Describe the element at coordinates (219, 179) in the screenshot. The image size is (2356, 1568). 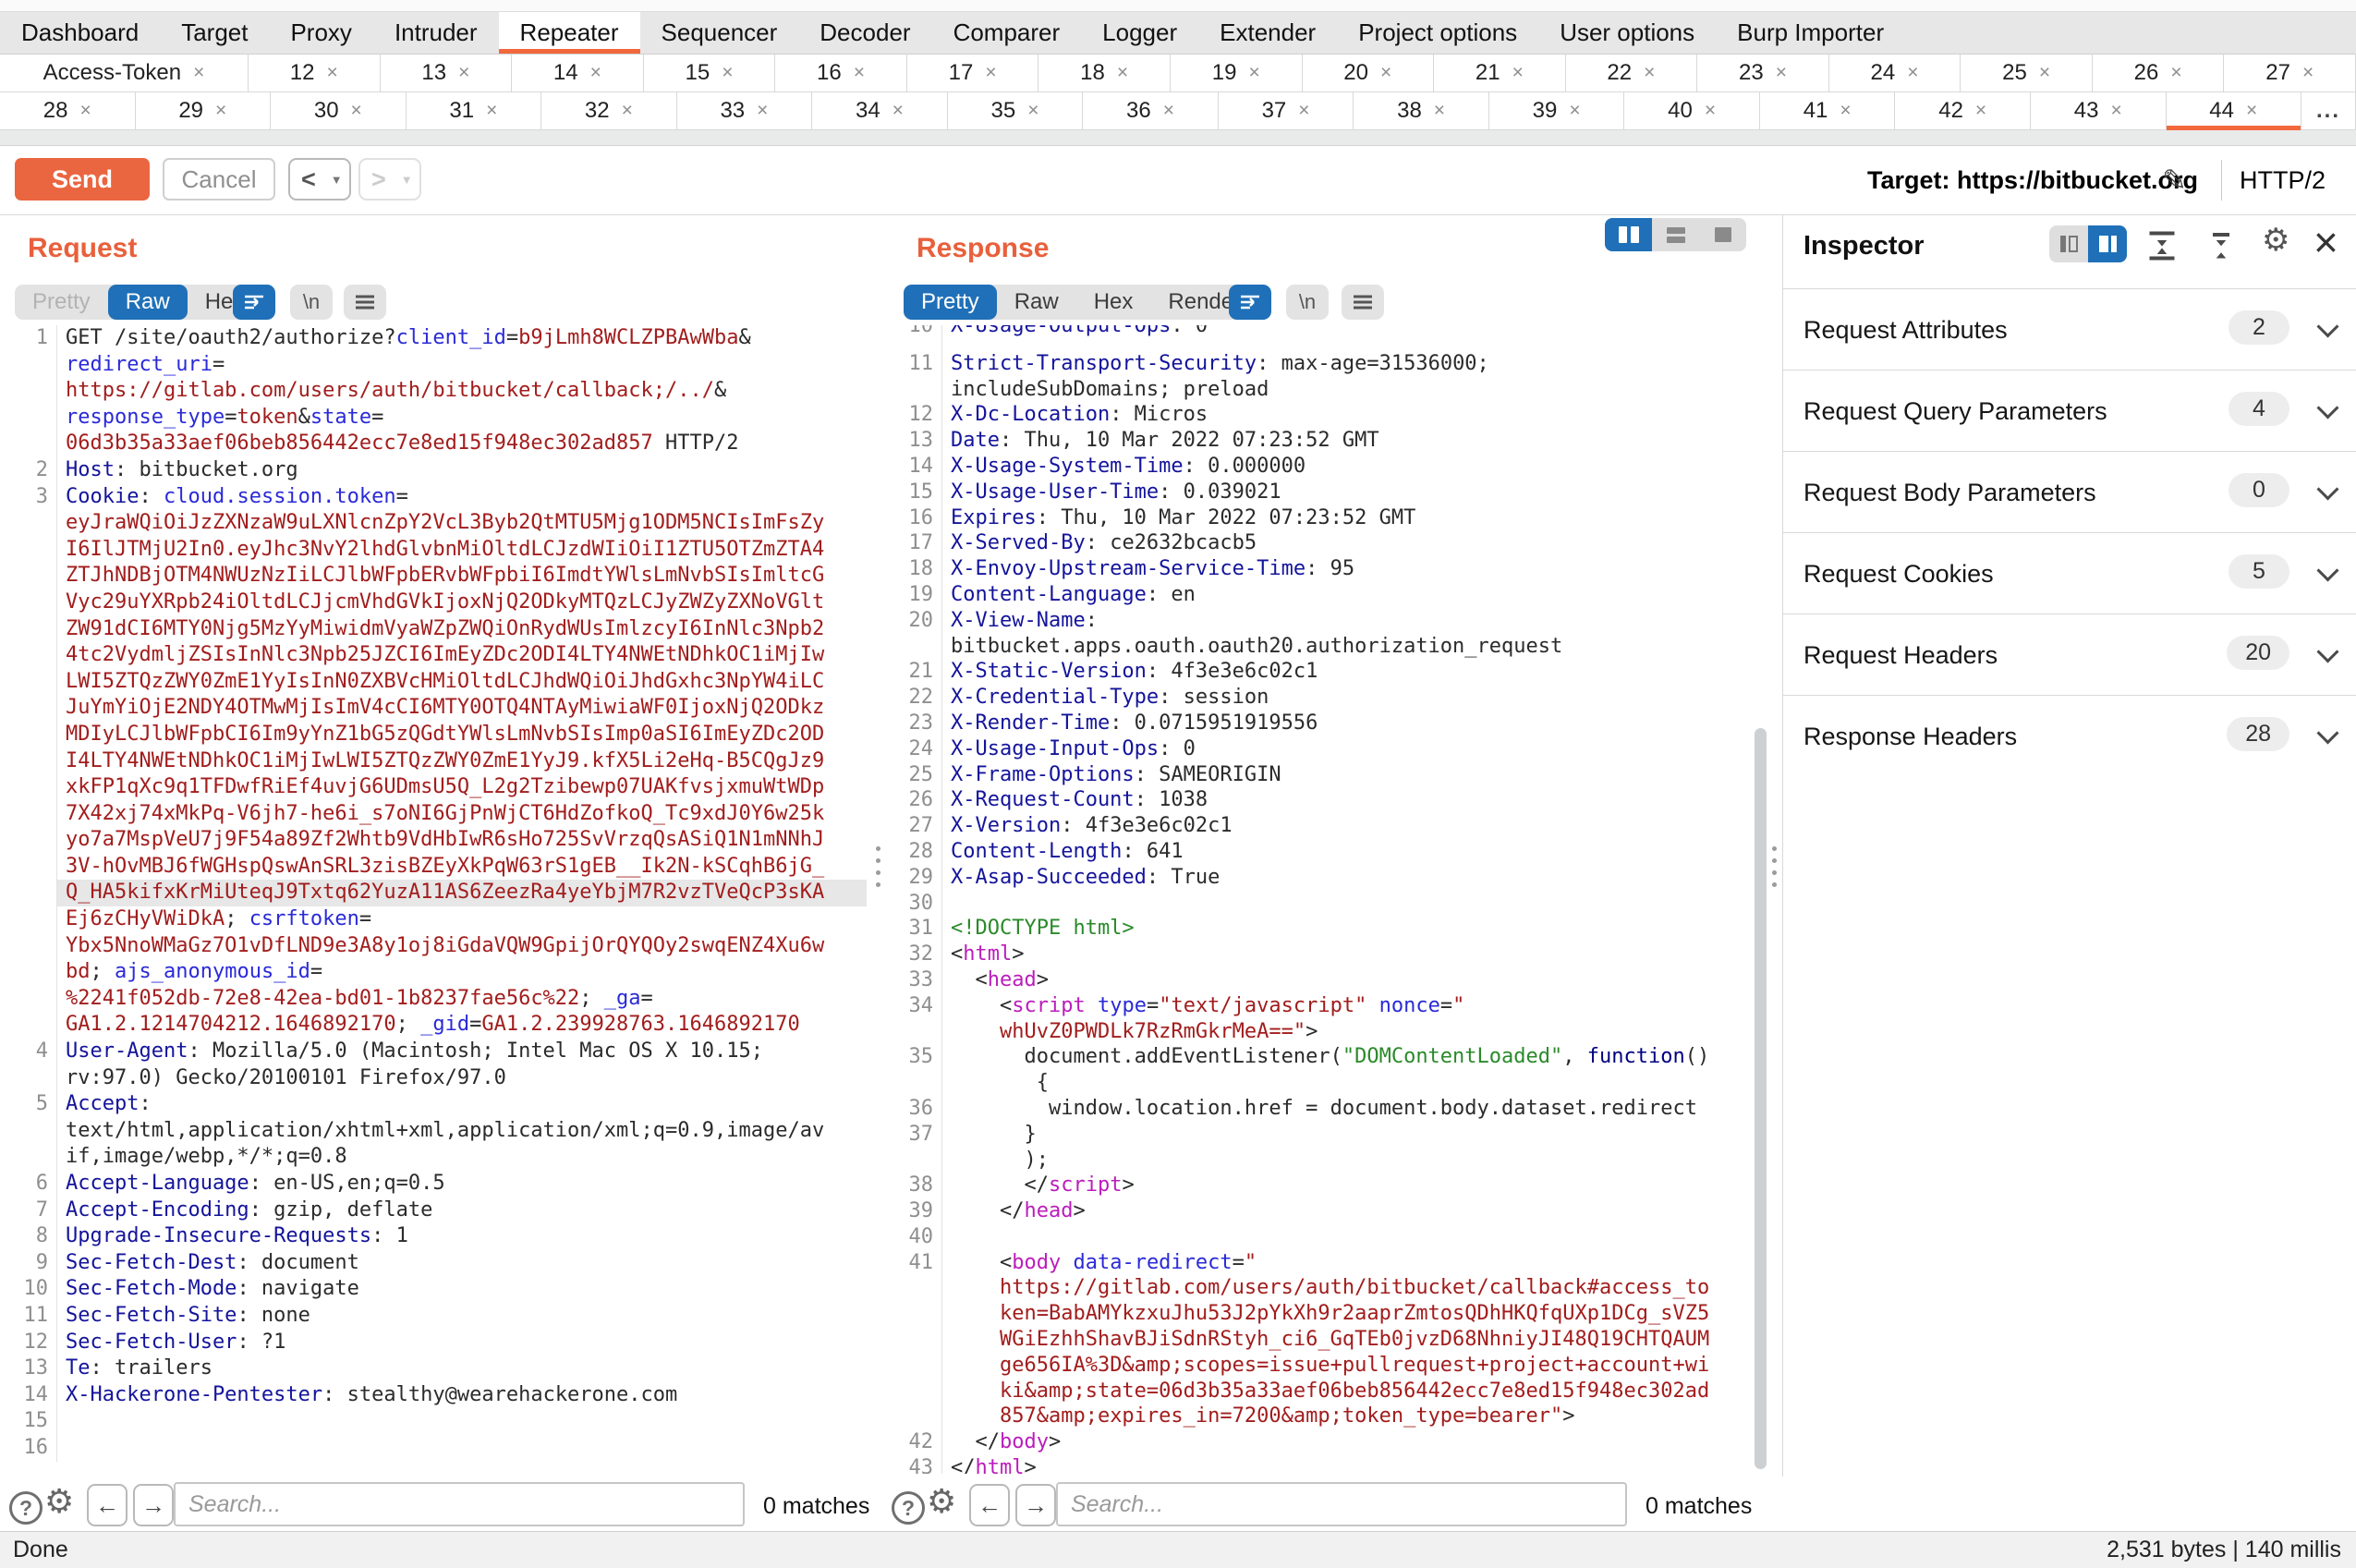
I see `cancel-button: Cancel` at that location.